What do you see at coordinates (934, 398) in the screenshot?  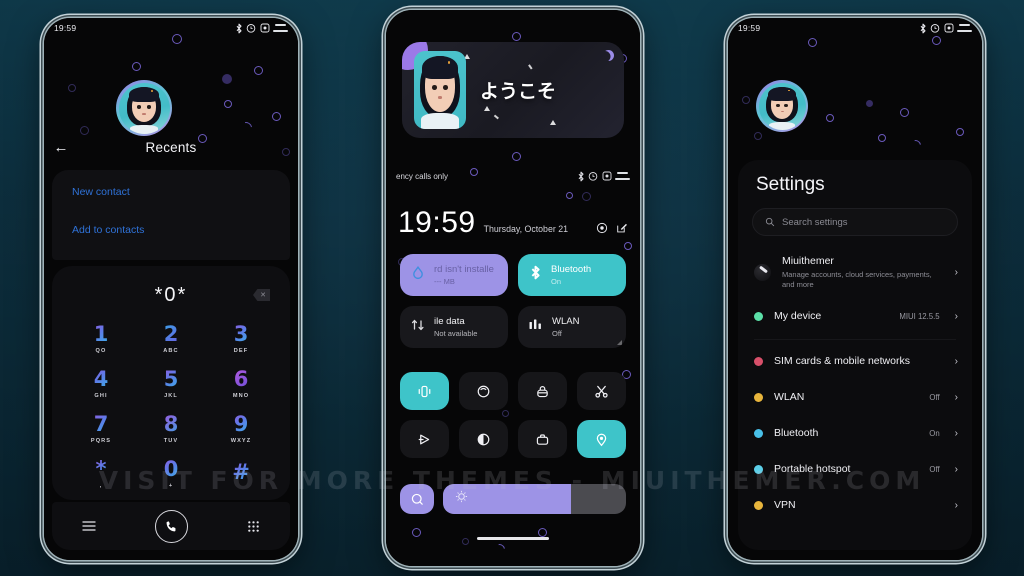 I see `settings-row-value: Off` at bounding box center [934, 398].